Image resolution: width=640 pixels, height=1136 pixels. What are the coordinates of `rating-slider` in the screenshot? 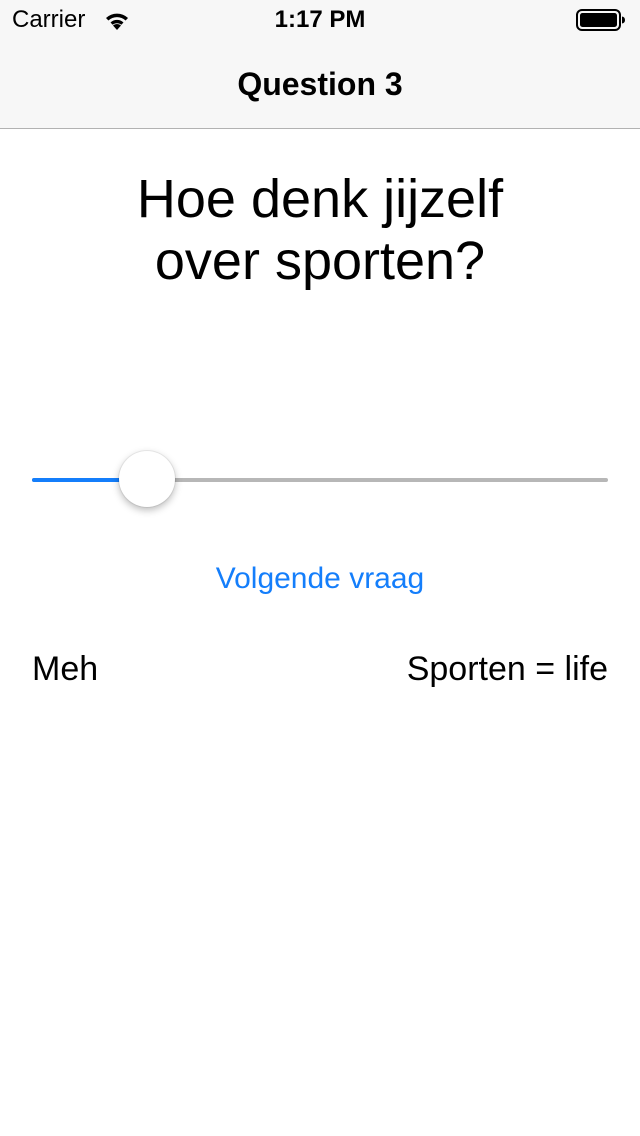 It's located at (320, 479).